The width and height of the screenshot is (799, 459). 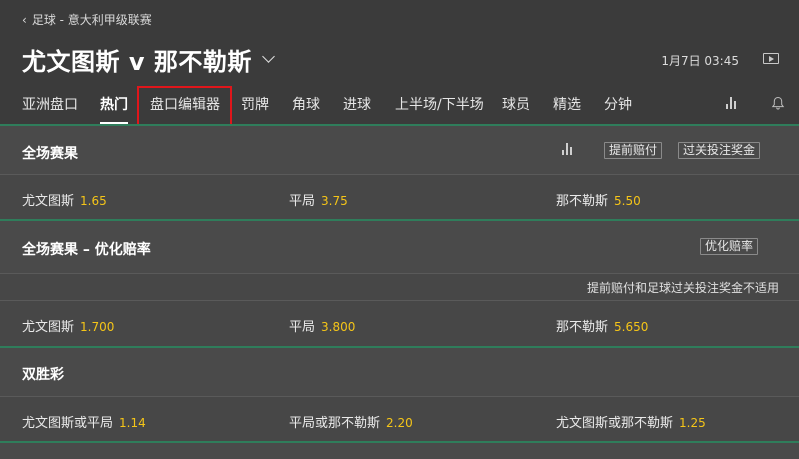 What do you see at coordinates (631, 327) in the screenshot?
I see `outcome-odds: 5.650` at bounding box center [631, 327].